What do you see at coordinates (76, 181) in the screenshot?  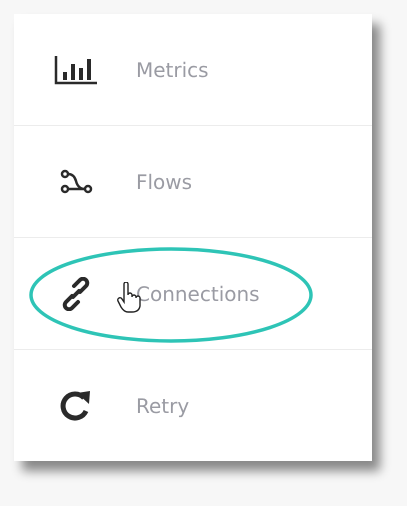 I see `flow-path-icon` at bounding box center [76, 181].